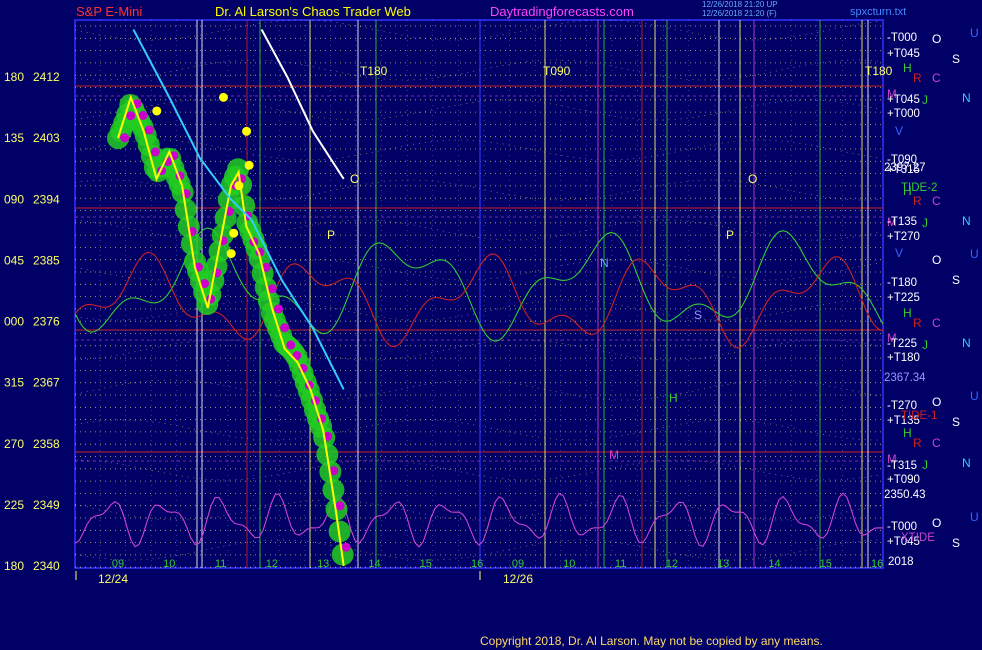 The height and width of the screenshot is (650, 982). Describe the element at coordinates (46, 383) in the screenshot. I see `y-tick-price: 2367` at that location.